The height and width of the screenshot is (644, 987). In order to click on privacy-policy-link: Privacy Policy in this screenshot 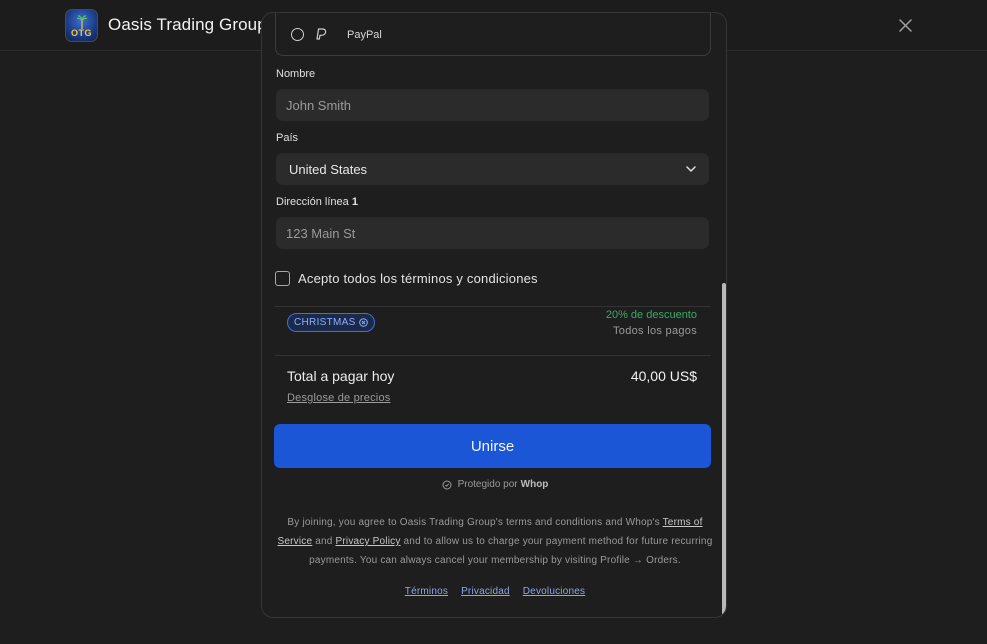, I will do `click(368, 541)`.